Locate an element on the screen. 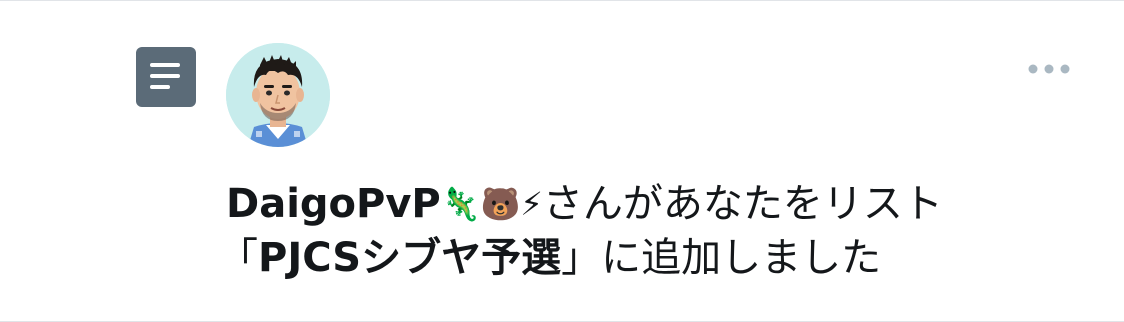  user-avatar is located at coordinates (278, 95).